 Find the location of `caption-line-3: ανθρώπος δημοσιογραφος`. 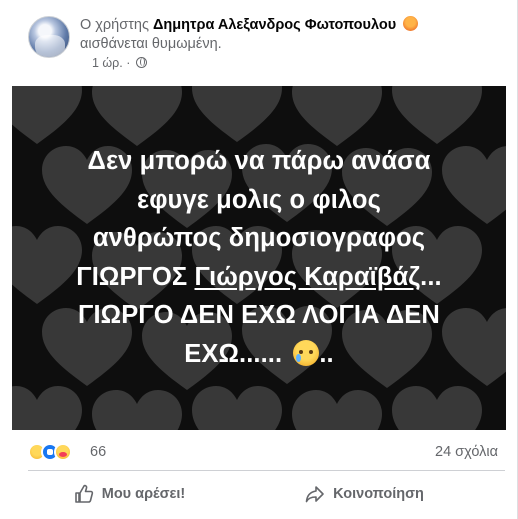

caption-line-3: ανθρώπος δημοσιογραφος is located at coordinates (259, 238).